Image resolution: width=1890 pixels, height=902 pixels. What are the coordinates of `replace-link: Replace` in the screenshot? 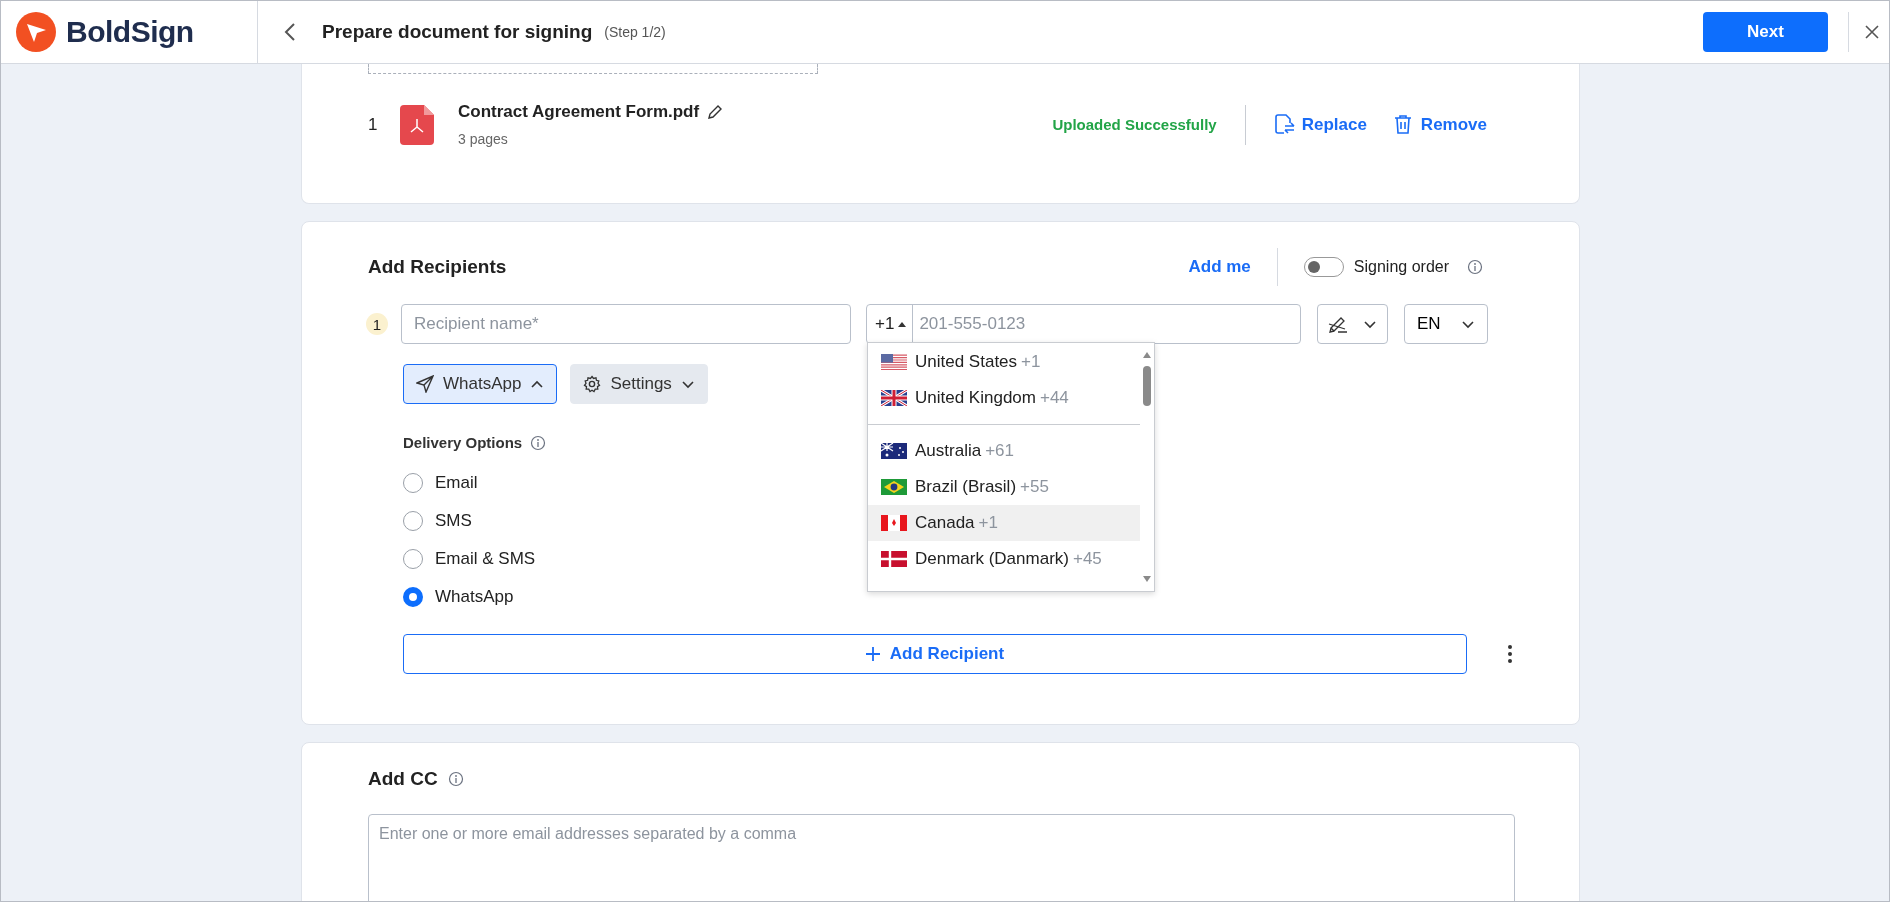 It's located at (1320, 124).